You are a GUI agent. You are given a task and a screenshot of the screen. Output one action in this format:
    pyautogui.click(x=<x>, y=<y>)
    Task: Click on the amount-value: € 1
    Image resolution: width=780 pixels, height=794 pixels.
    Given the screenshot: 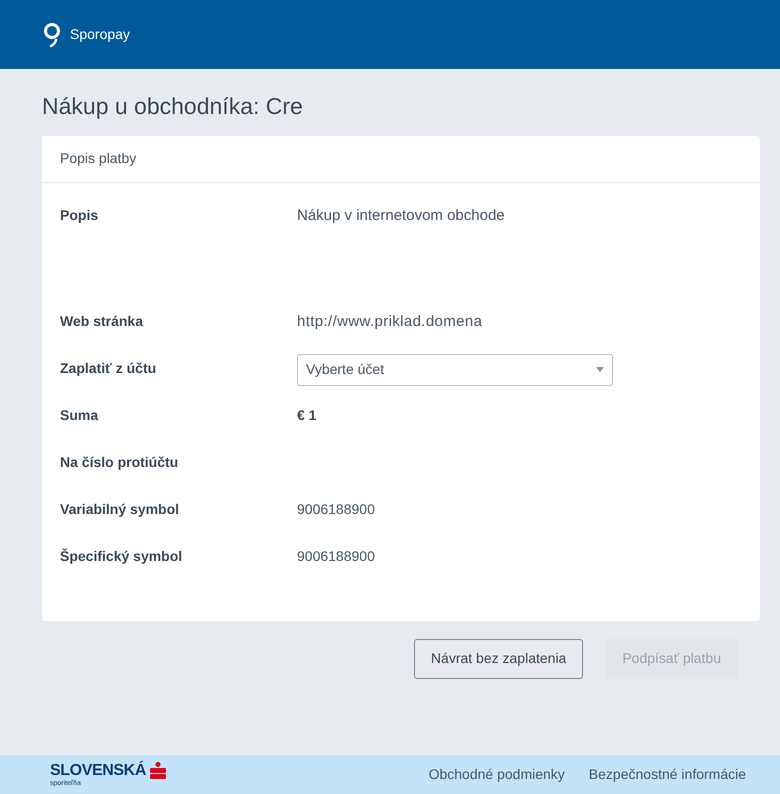 What is the action you would take?
    pyautogui.click(x=306, y=415)
    